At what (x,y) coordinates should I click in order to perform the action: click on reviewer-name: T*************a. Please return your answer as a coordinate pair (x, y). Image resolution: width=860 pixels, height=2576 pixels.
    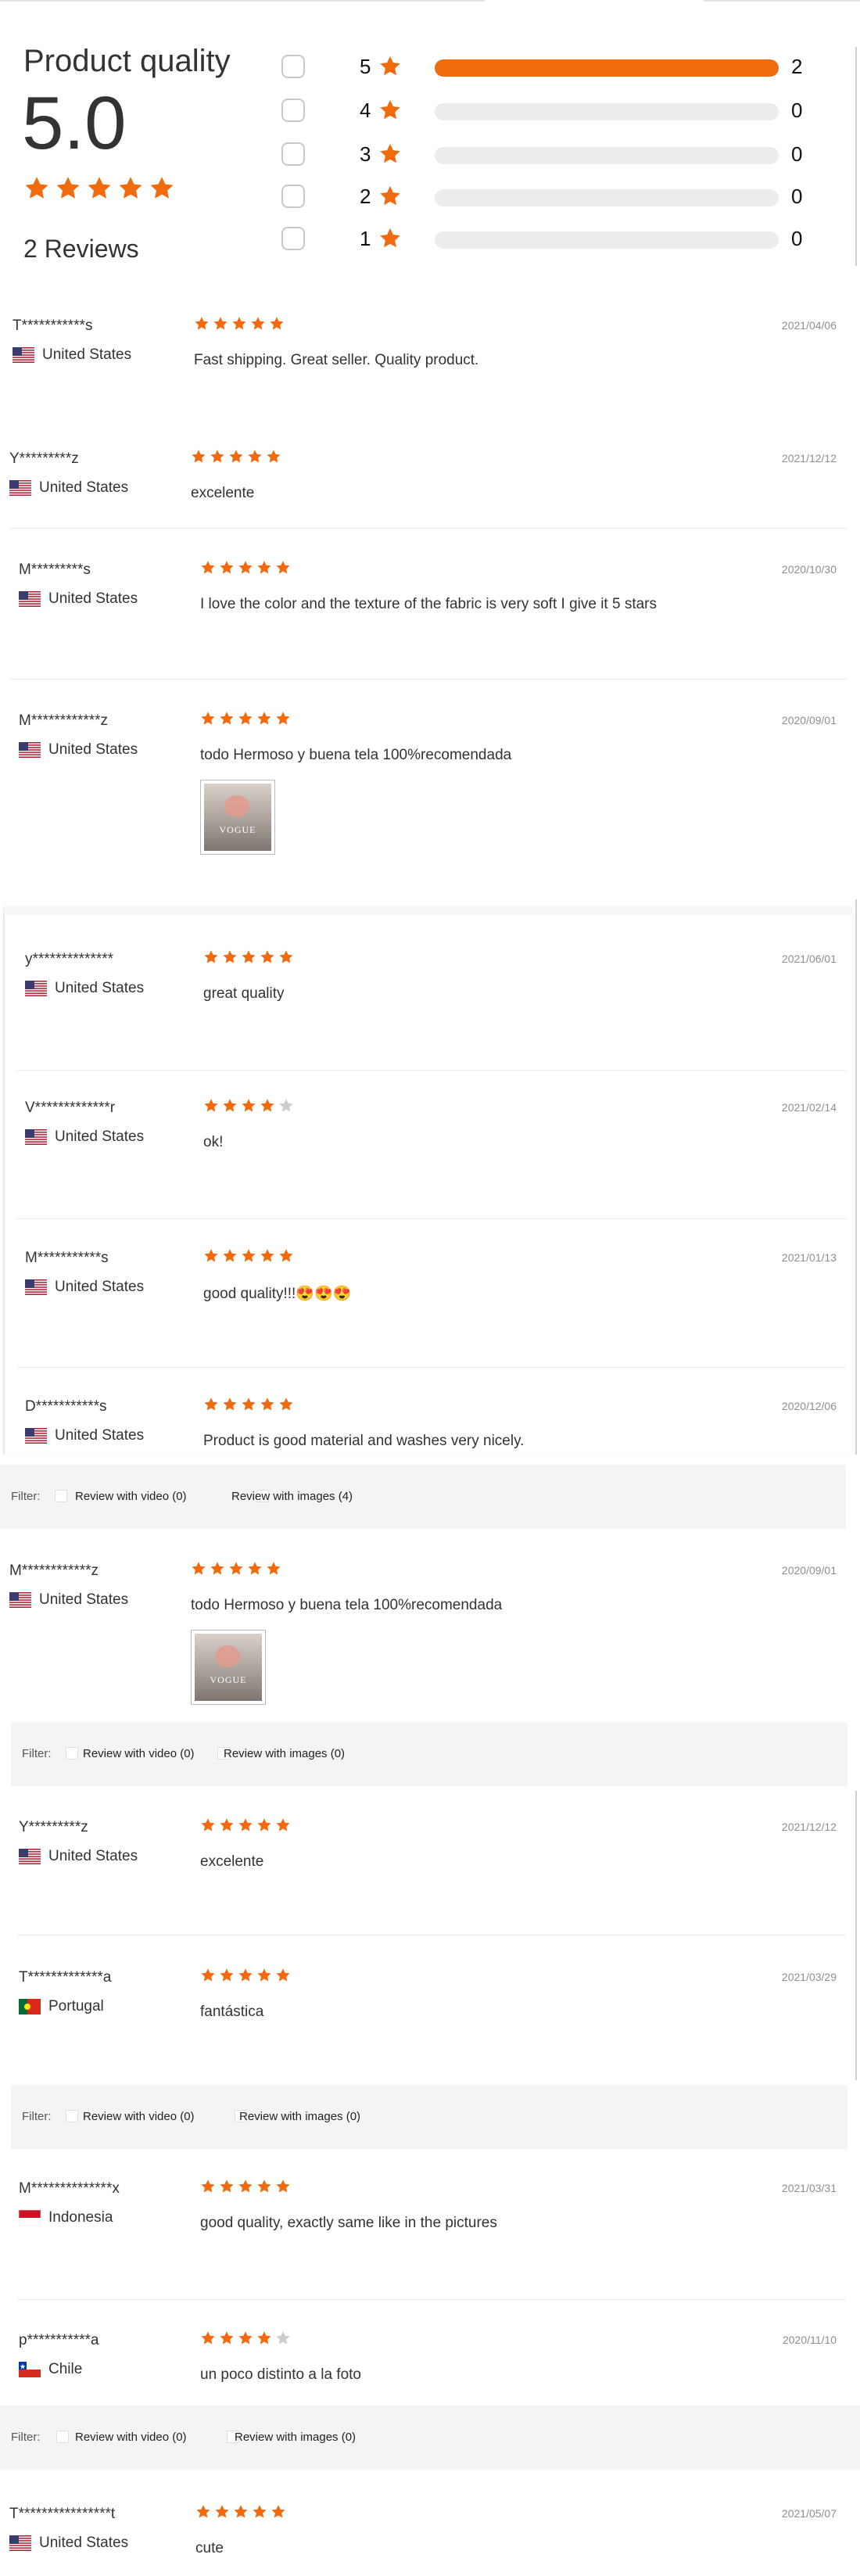
    Looking at the image, I should click on (66, 1978).